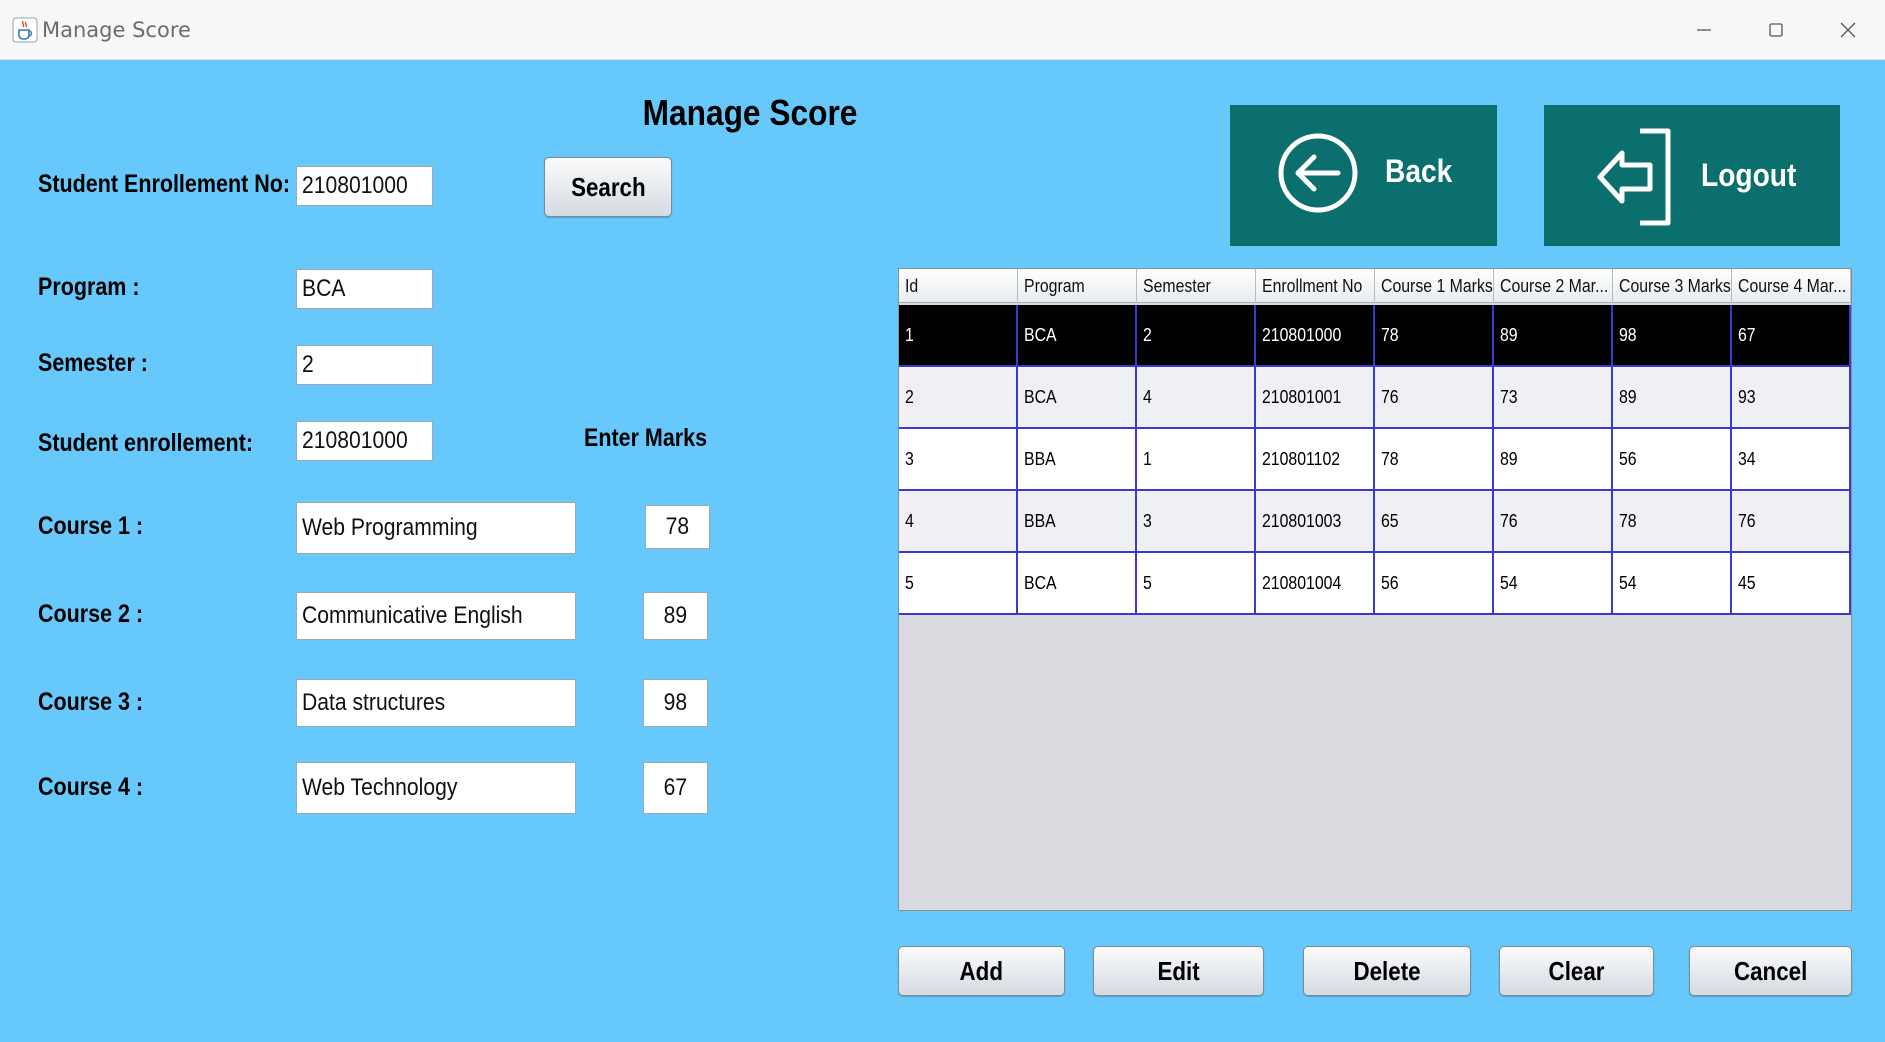 The height and width of the screenshot is (1042, 1885). What do you see at coordinates (1315, 583) in the screenshot?
I see `table-cell: 210801004` at bounding box center [1315, 583].